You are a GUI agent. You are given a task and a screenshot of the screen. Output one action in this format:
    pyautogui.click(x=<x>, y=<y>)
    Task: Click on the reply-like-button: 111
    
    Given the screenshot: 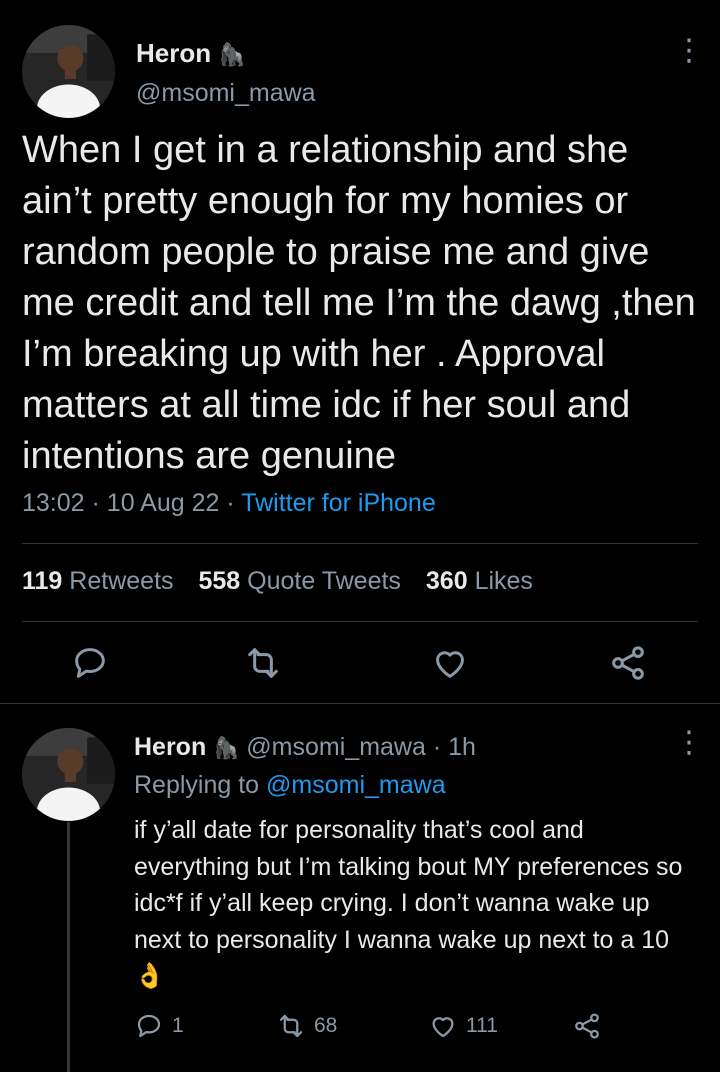 What is the action you would take?
    pyautogui.click(x=463, y=1026)
    